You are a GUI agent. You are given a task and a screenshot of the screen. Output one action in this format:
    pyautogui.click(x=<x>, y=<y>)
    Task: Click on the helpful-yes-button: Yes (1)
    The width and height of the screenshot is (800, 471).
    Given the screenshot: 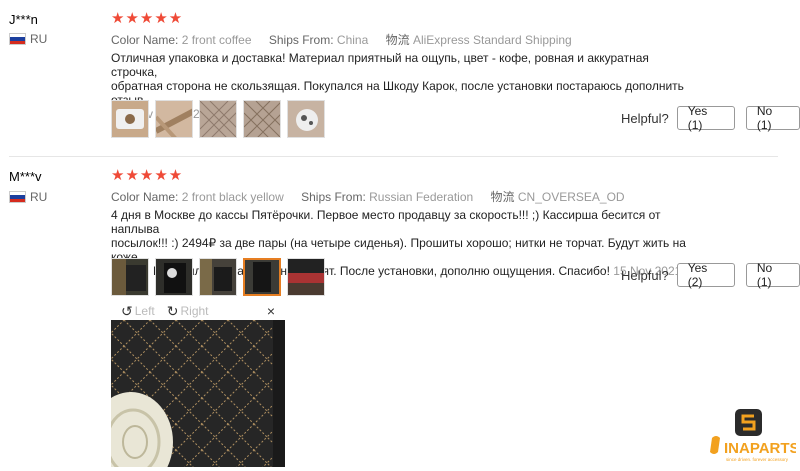 What is the action you would take?
    pyautogui.click(x=705, y=118)
    